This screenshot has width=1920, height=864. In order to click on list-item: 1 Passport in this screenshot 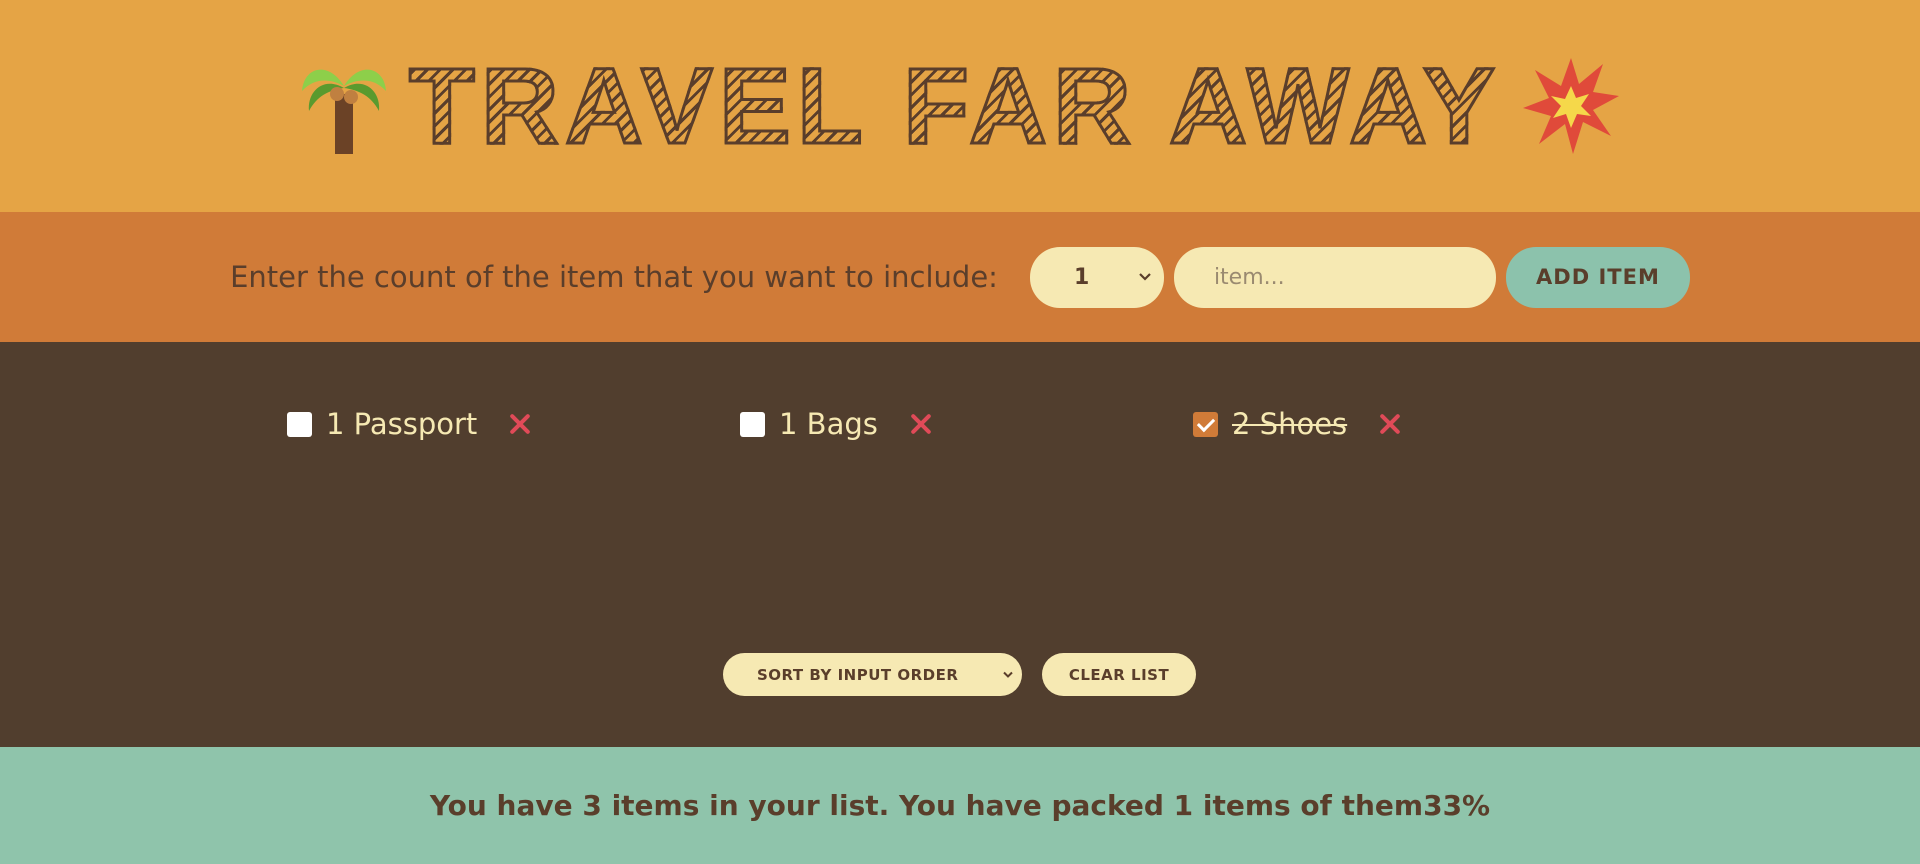, I will do `click(513, 424)`.